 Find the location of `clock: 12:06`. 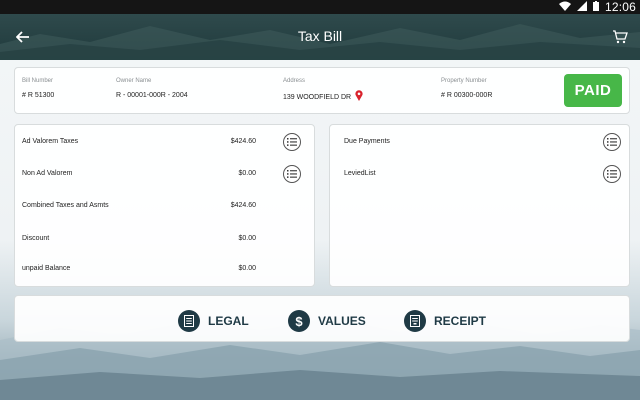

clock: 12:06 is located at coordinates (620, 7).